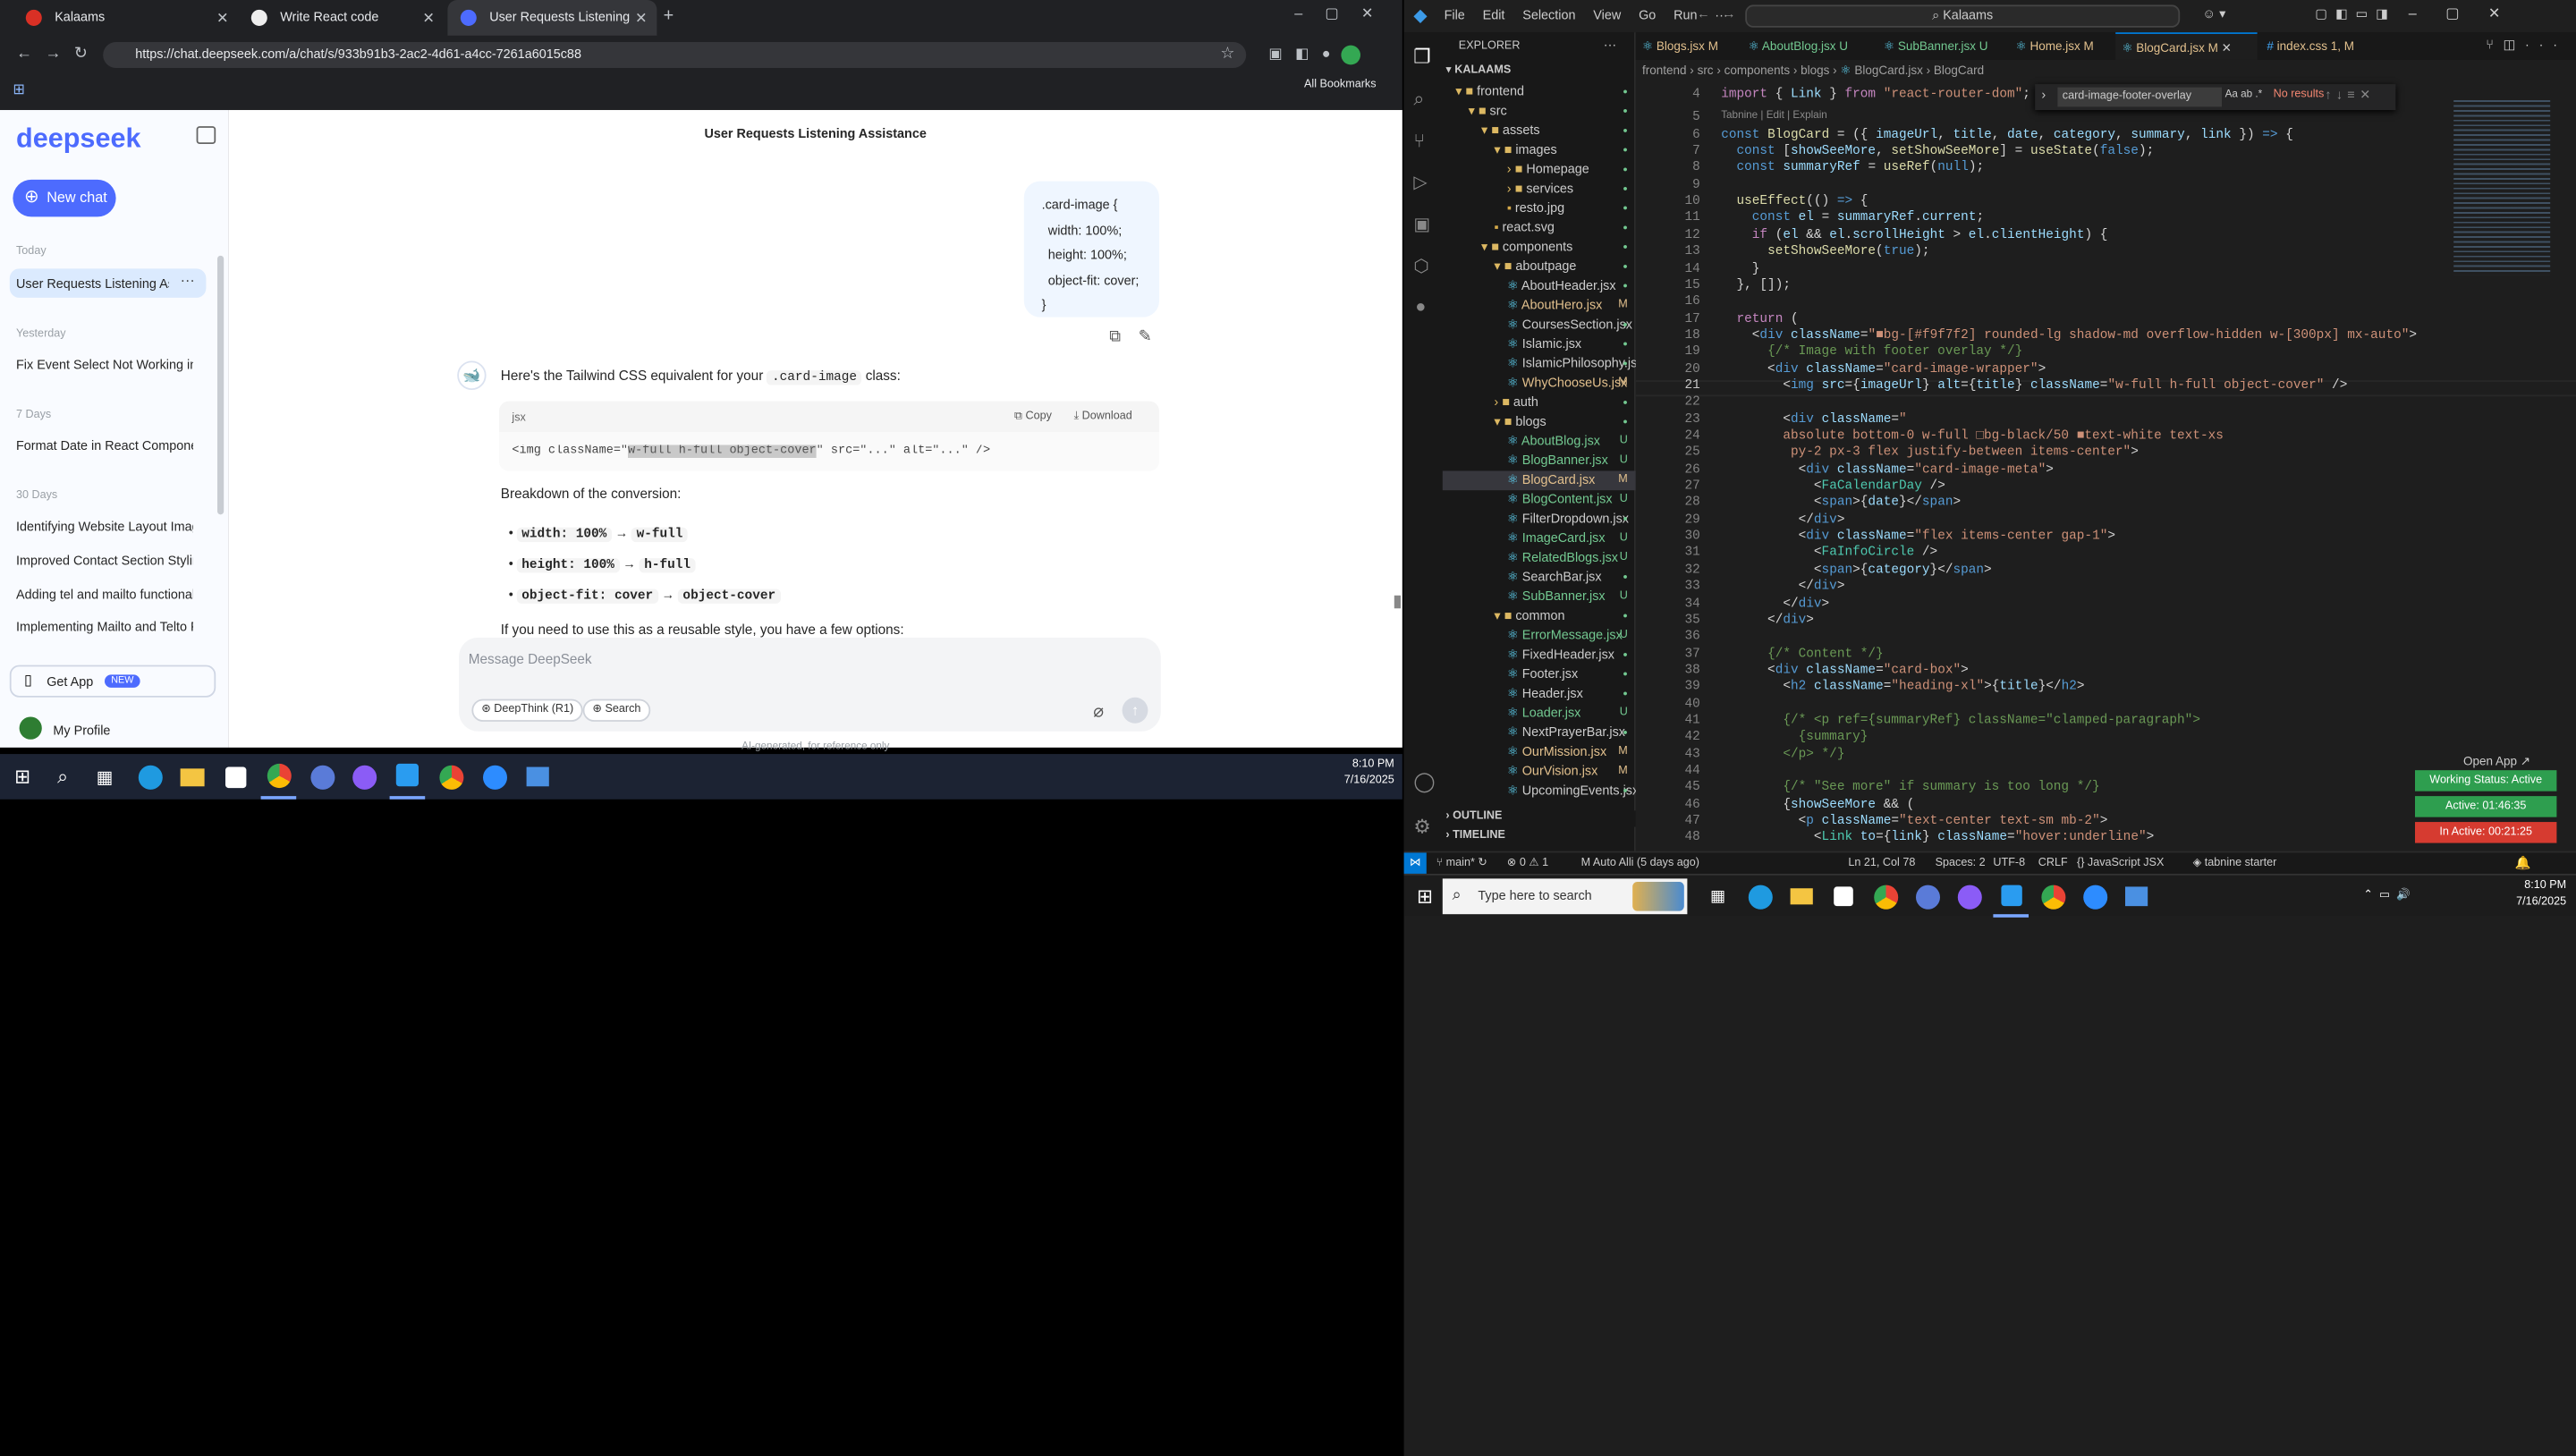 The height and width of the screenshot is (1456, 2576). I want to click on bookmarks-label: All Bookmarks, so click(1340, 85).